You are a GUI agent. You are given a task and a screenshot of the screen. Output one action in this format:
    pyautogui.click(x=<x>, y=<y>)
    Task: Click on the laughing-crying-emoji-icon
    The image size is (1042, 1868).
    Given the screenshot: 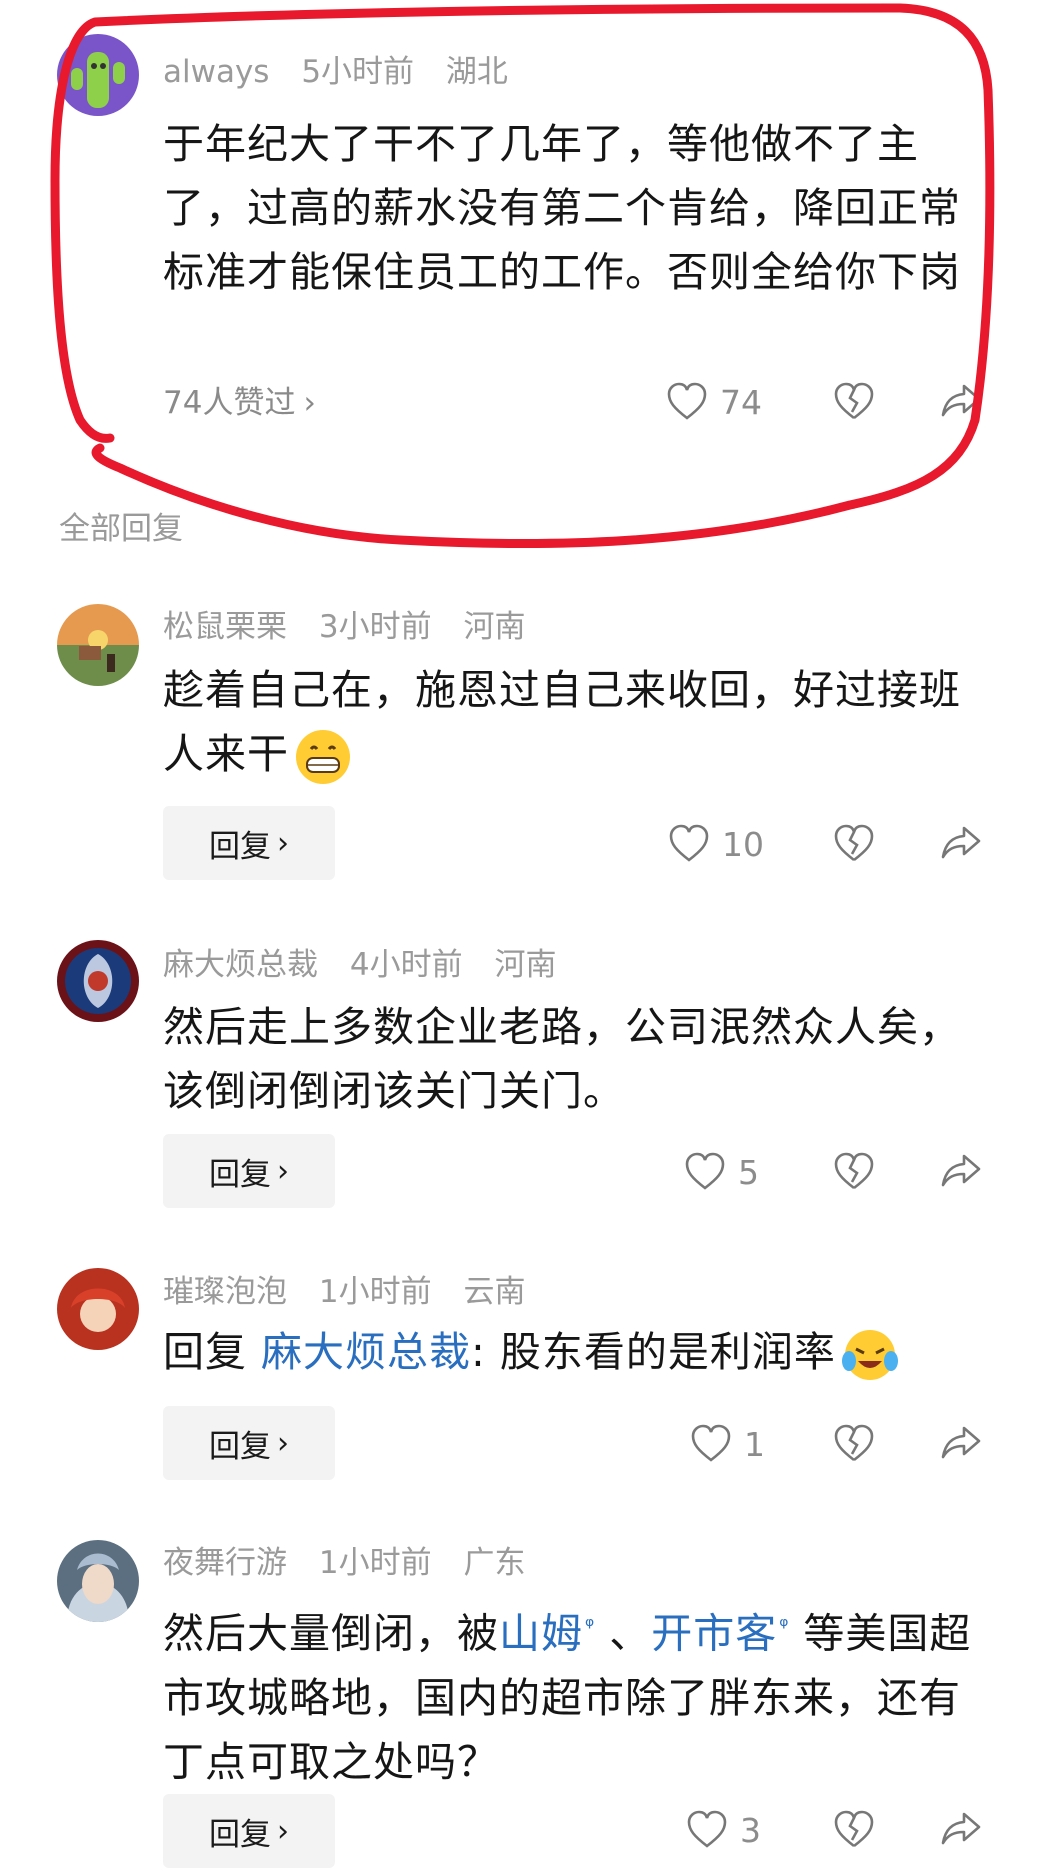 What is the action you would take?
    pyautogui.click(x=870, y=1355)
    